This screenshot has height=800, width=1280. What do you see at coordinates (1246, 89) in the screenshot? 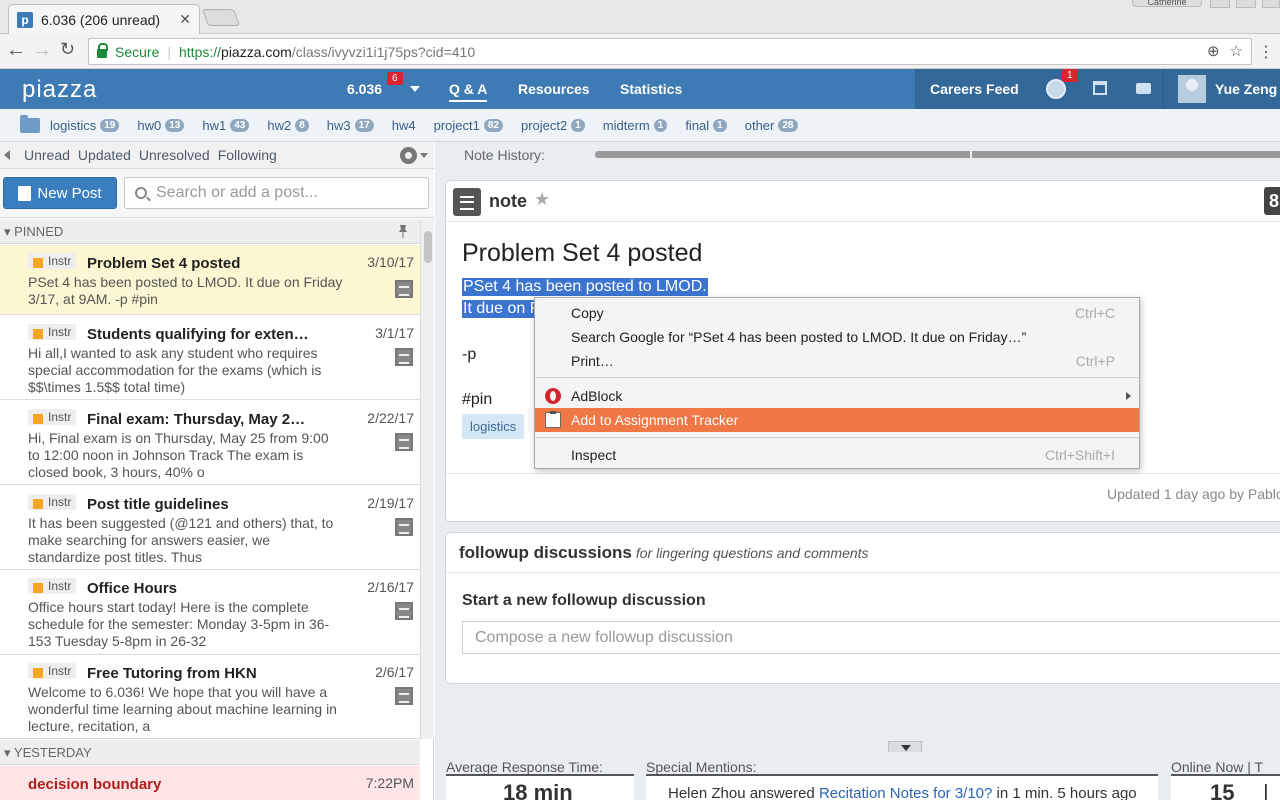
I see `user-name: Yue Zeng` at bounding box center [1246, 89].